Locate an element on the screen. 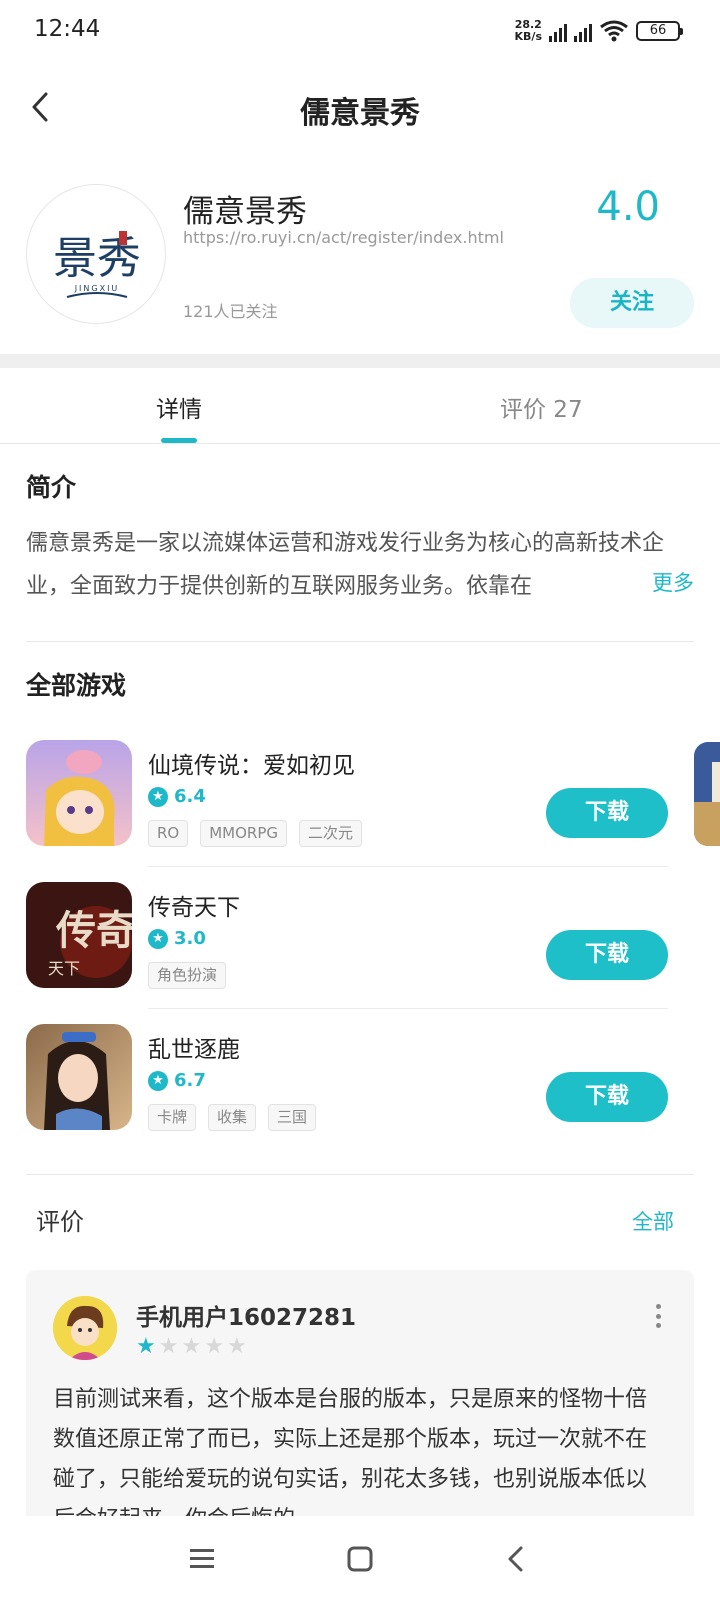 The image size is (720, 1600). game-tags: RO MMORPG 二次元 is located at coordinates (255, 833).